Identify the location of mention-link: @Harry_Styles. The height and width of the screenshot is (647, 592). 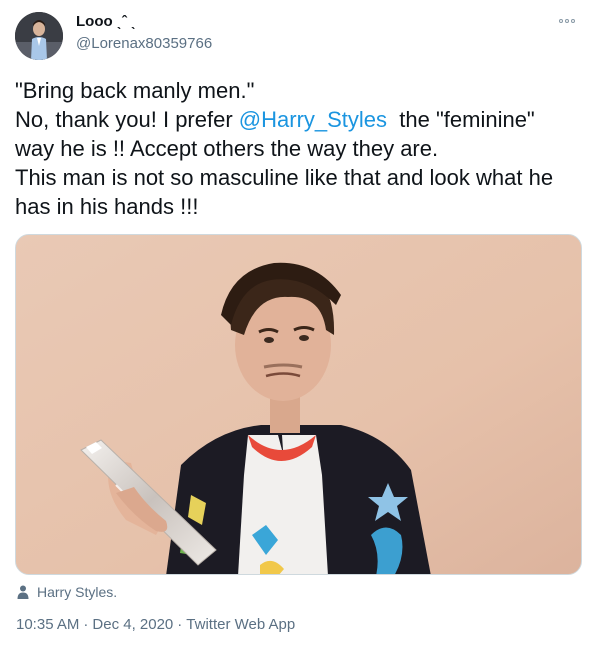
(313, 119).